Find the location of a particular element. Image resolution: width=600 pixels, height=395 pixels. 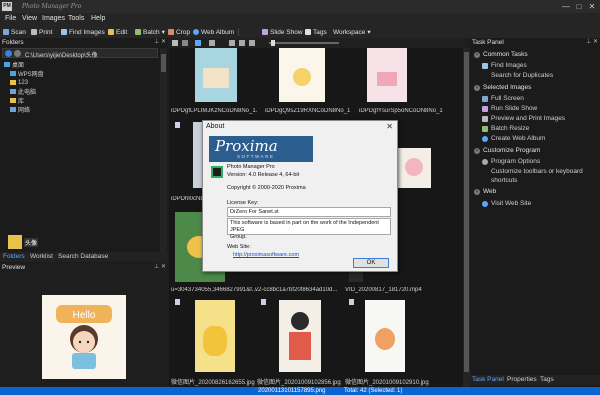

task-batch-resize: Batch Resize is located at coordinates (505, 128).